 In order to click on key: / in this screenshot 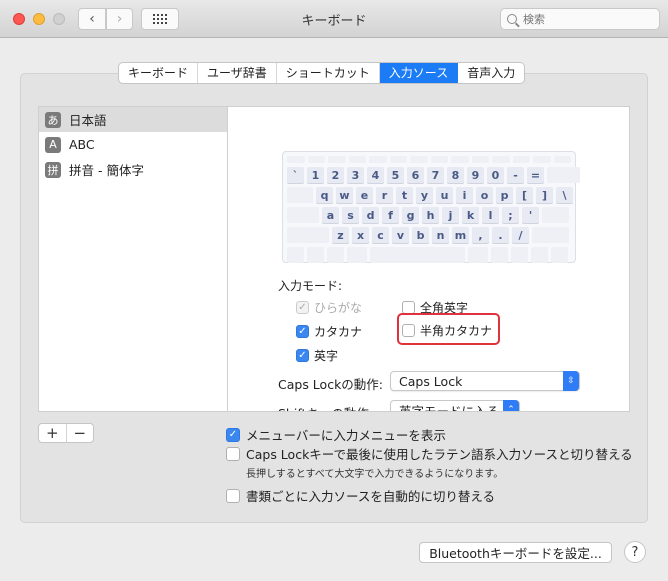, I will do `click(520, 235)`.